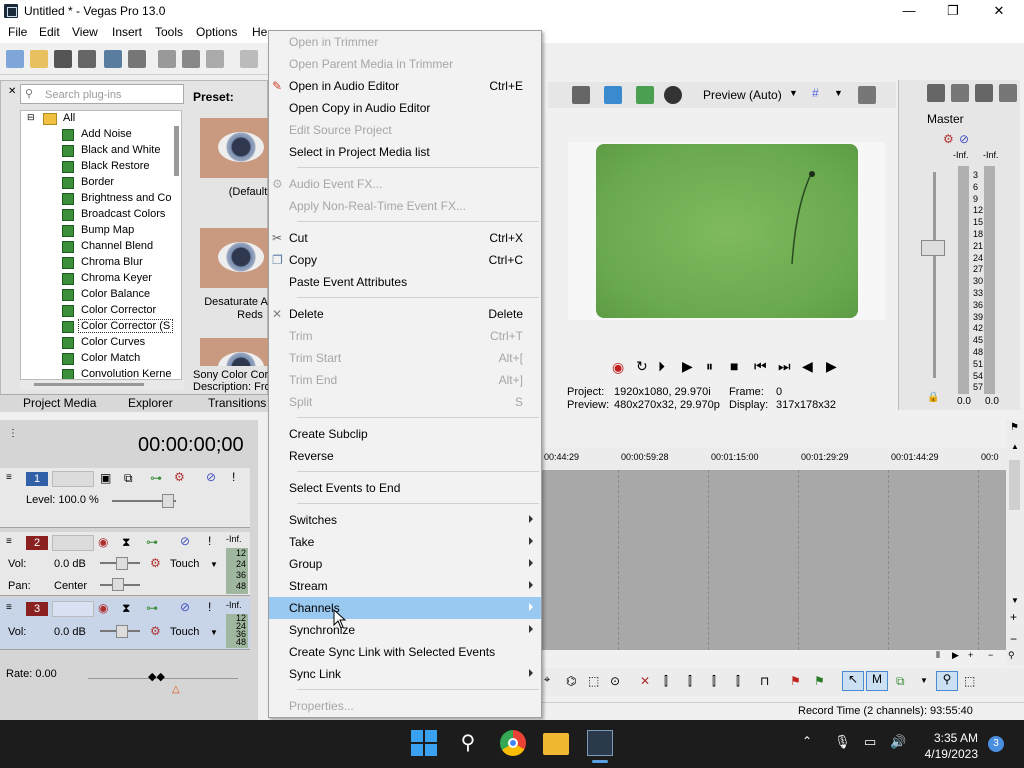  Describe the element at coordinates (101, 119) in the screenshot. I see `tree-node-all: ⊟ All` at that location.